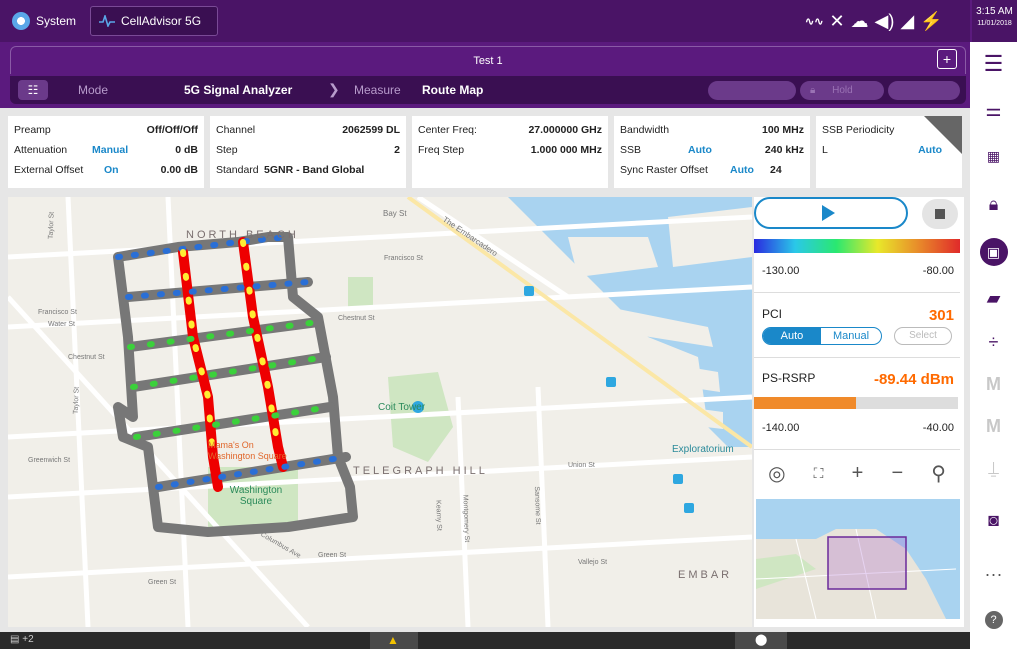 This screenshot has width=1017, height=649. I want to click on grid-list-icon: ▦, so click(993, 156).